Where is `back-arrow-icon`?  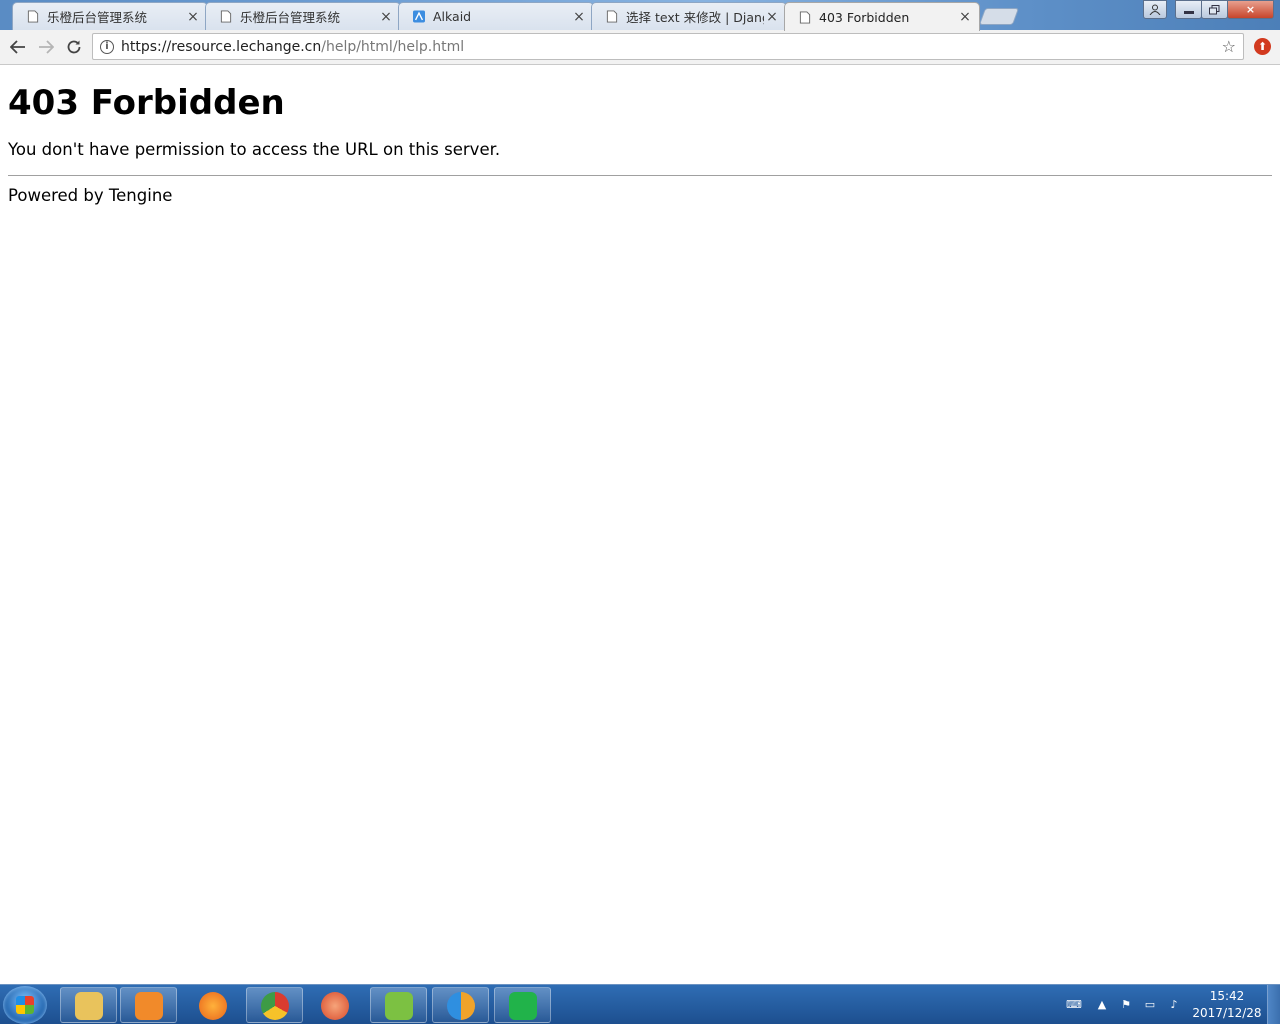 back-arrow-icon is located at coordinates (17, 47).